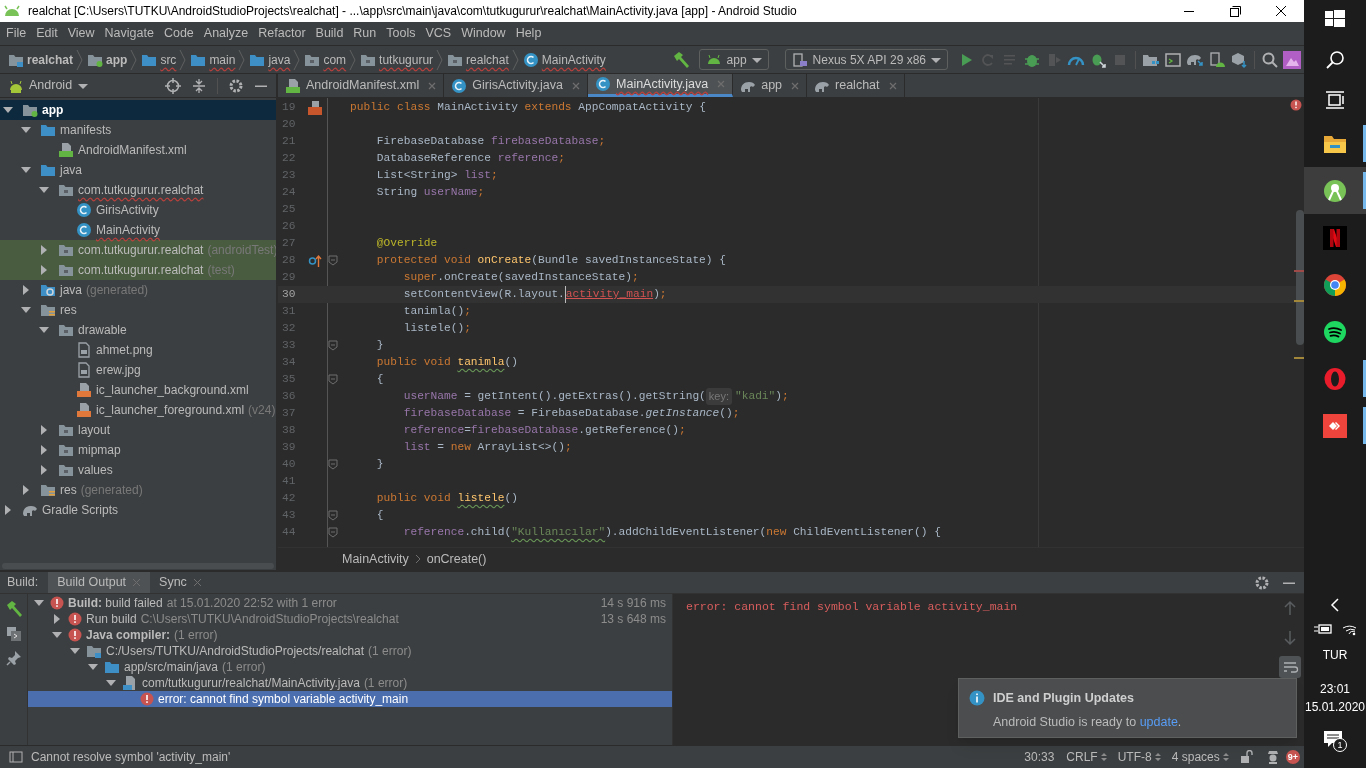 The height and width of the screenshot is (768, 1366). What do you see at coordinates (13, 658) in the screenshot?
I see `pin-icon` at bounding box center [13, 658].